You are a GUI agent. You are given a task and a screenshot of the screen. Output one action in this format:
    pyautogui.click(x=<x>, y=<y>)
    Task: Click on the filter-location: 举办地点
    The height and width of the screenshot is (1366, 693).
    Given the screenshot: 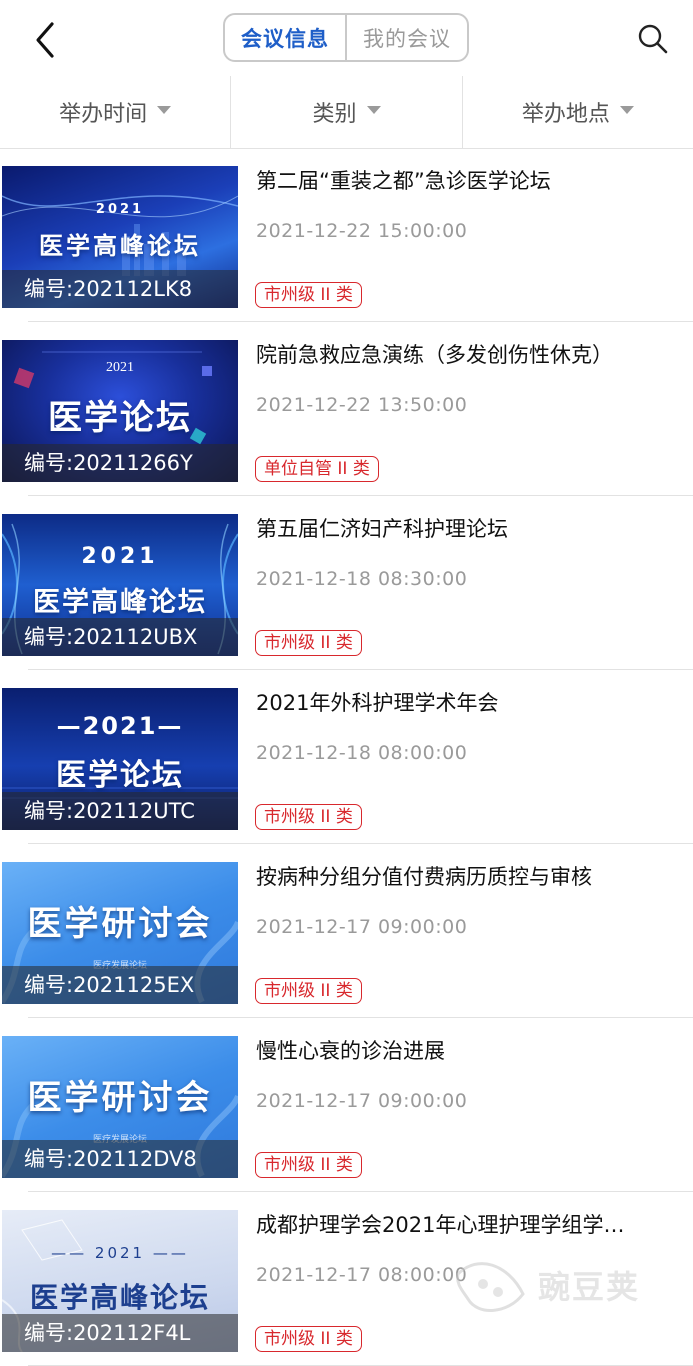 What is the action you would take?
    pyautogui.click(x=577, y=112)
    